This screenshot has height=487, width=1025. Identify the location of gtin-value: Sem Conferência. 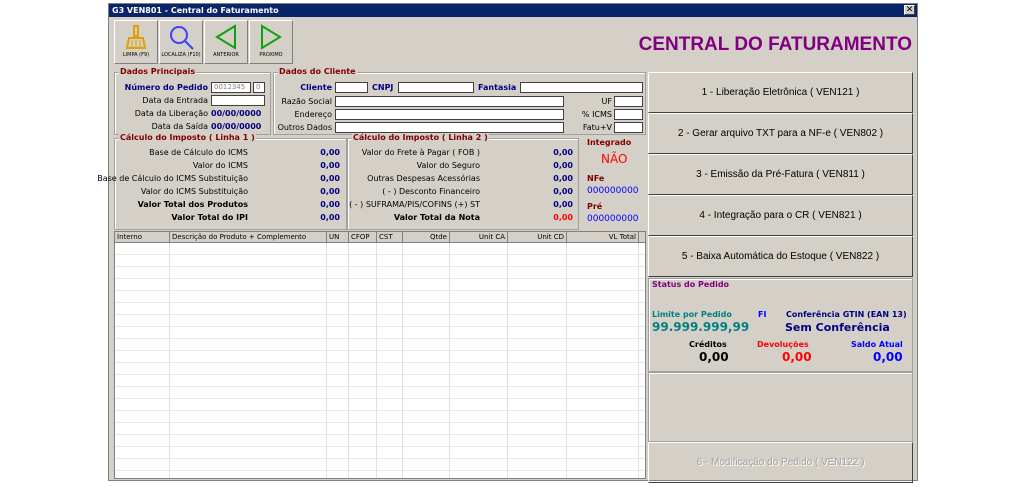
(837, 327).